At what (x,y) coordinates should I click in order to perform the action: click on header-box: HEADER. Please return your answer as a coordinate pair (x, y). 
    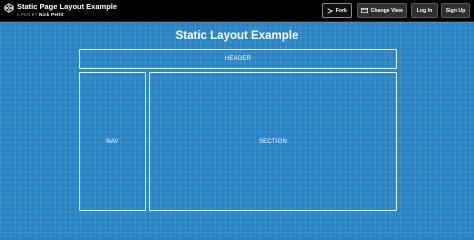
    Looking at the image, I should click on (238, 59).